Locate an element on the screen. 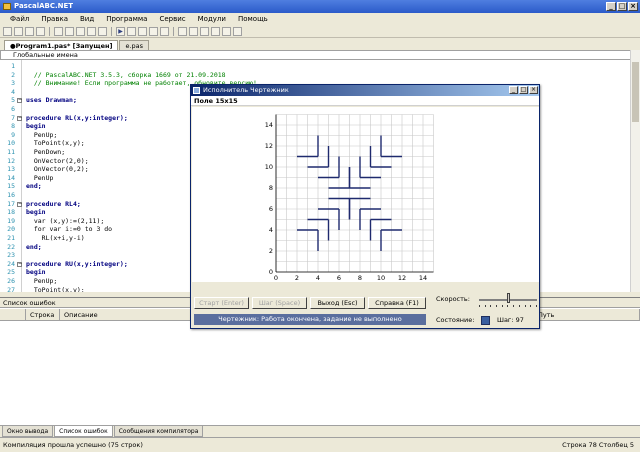 The height and width of the screenshot is (452, 640). output-icon is located at coordinates (204, 31).